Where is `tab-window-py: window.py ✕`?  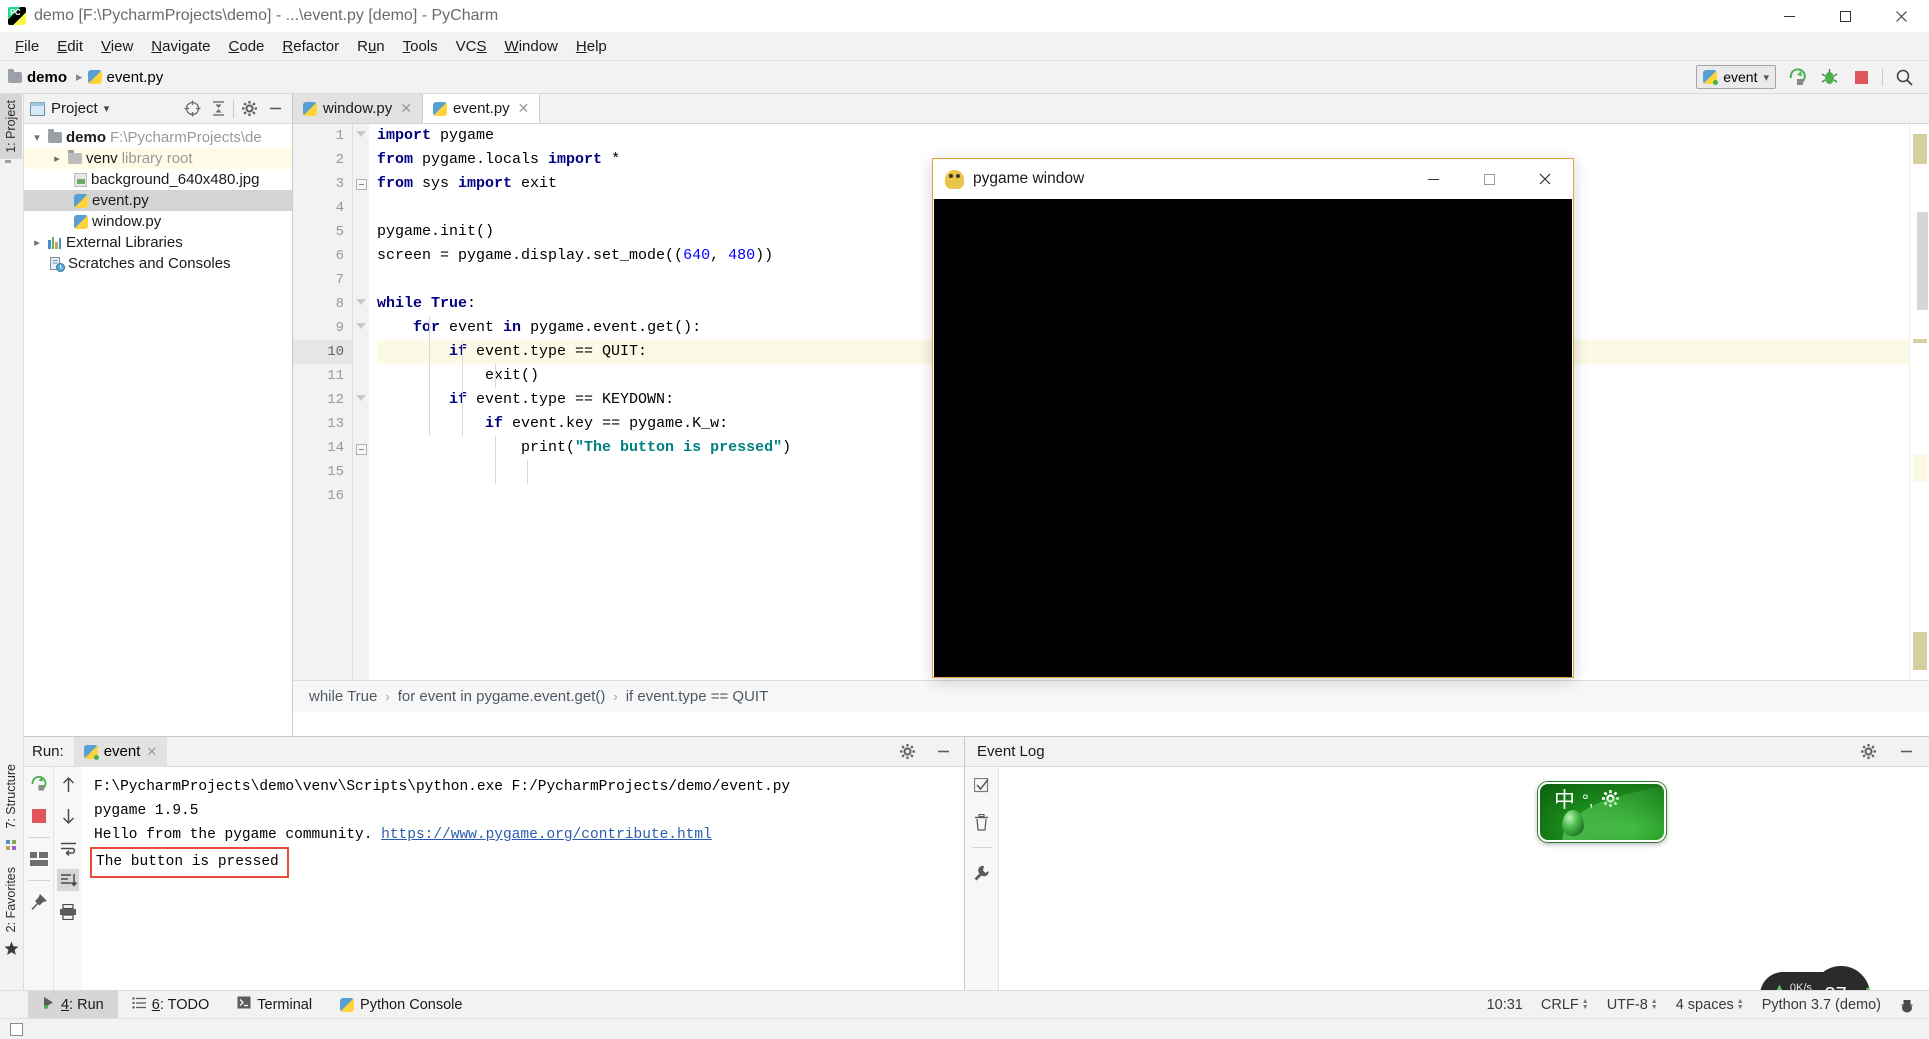
tab-window-py: window.py ✕ is located at coordinates (358, 108).